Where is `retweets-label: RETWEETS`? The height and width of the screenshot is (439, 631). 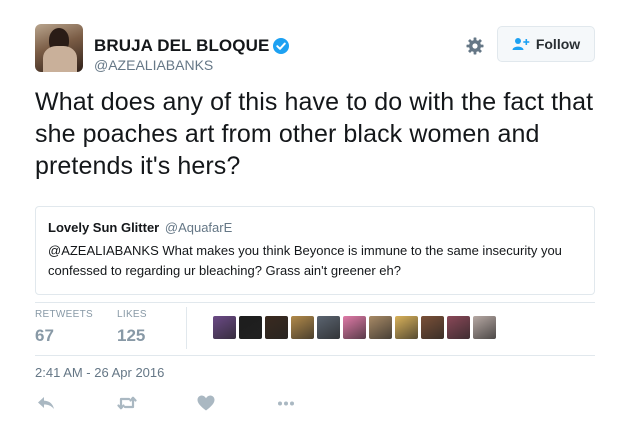 retweets-label: RETWEETS is located at coordinates (64, 314).